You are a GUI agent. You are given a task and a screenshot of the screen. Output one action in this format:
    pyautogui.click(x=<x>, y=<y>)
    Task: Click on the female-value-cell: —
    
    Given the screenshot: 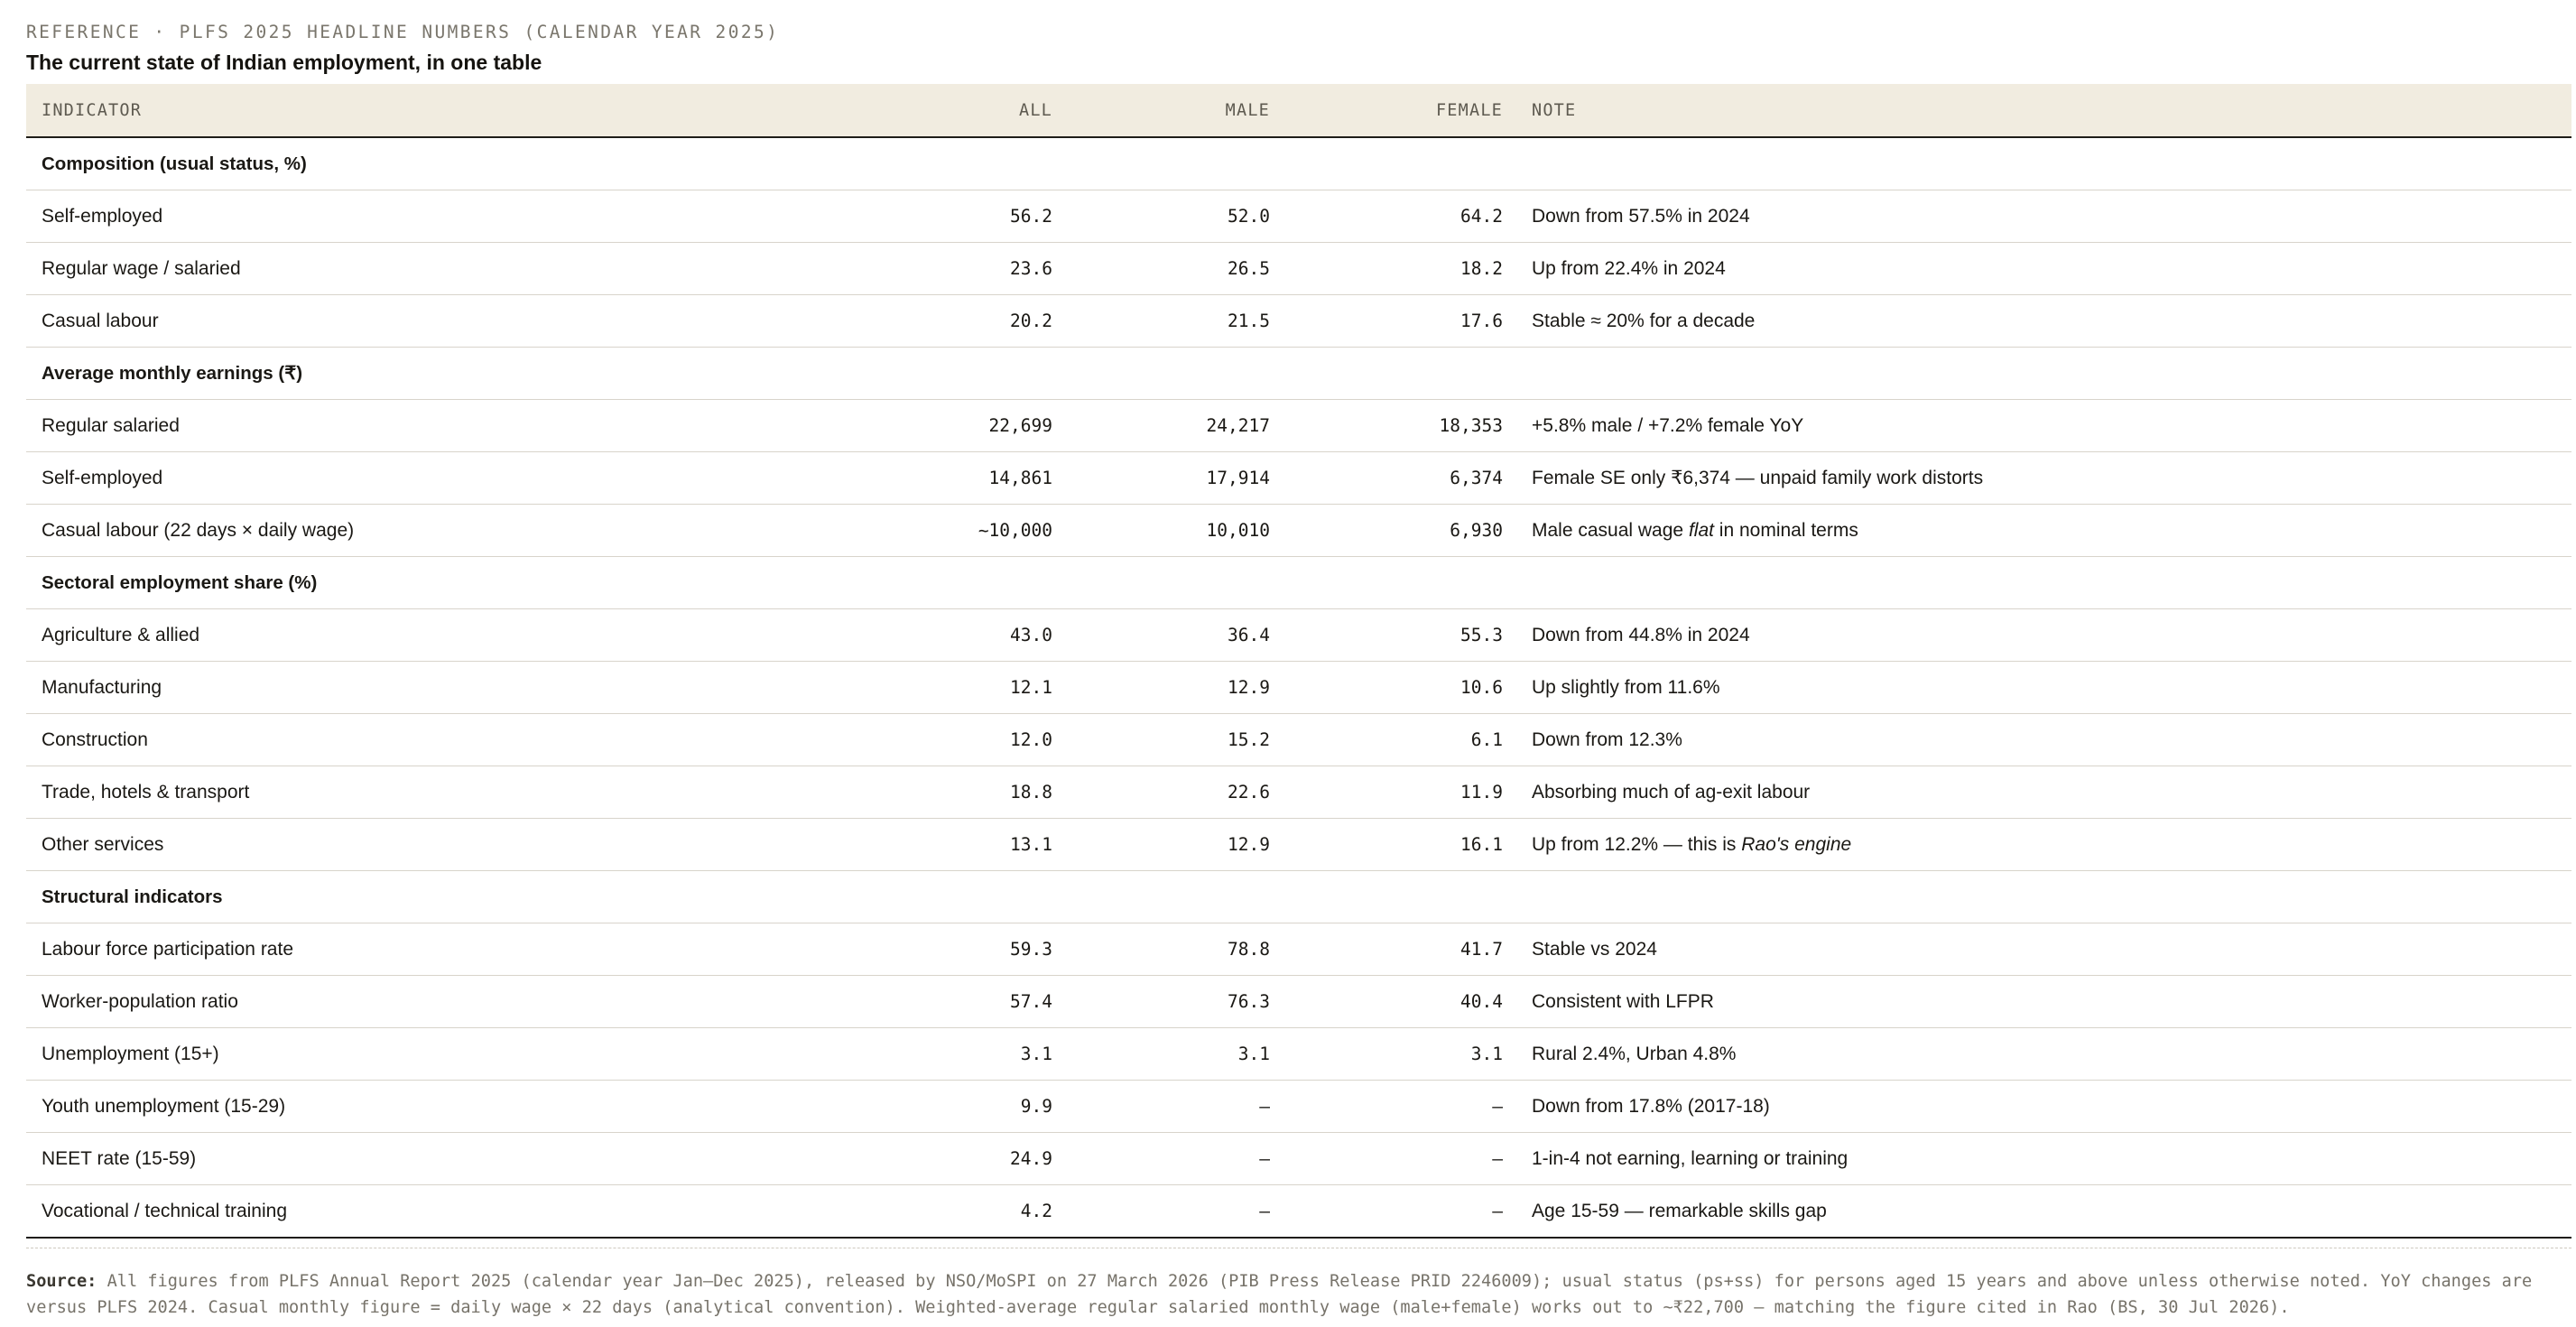 What is the action you would take?
    pyautogui.click(x=1386, y=1211)
    